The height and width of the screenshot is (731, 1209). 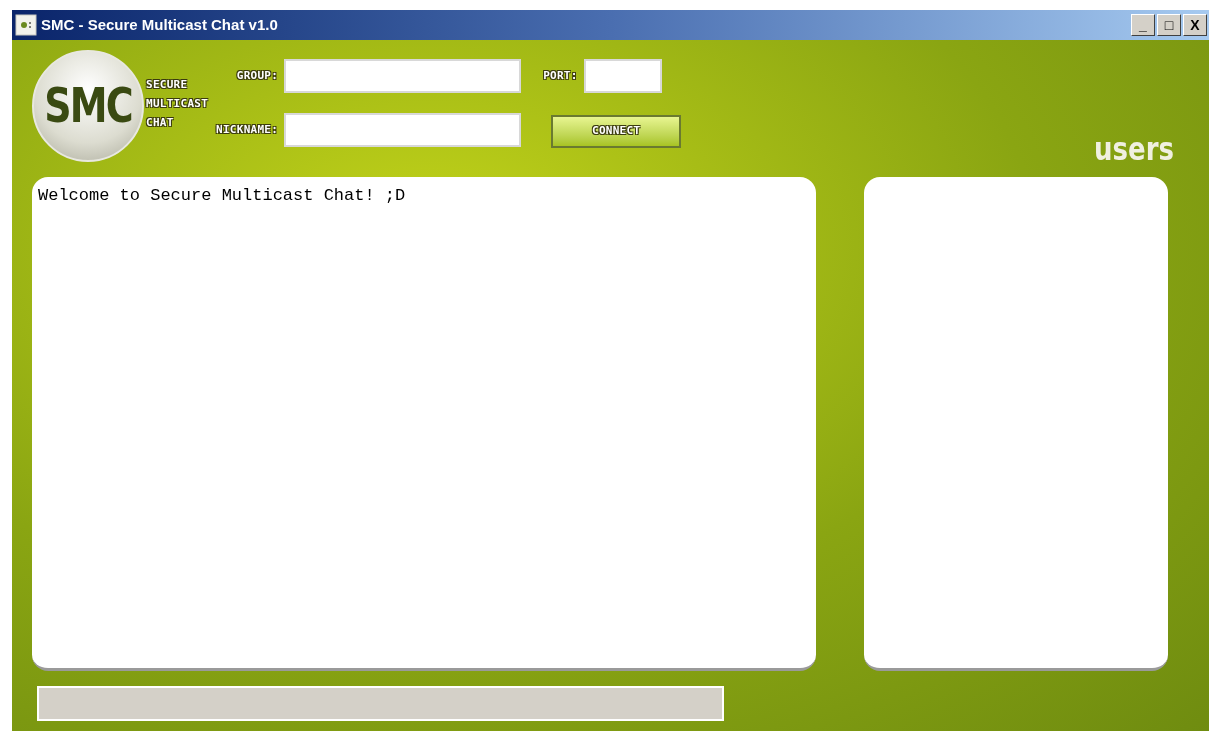 What do you see at coordinates (167, 85) in the screenshot?
I see `logo-caption: SECURE` at bounding box center [167, 85].